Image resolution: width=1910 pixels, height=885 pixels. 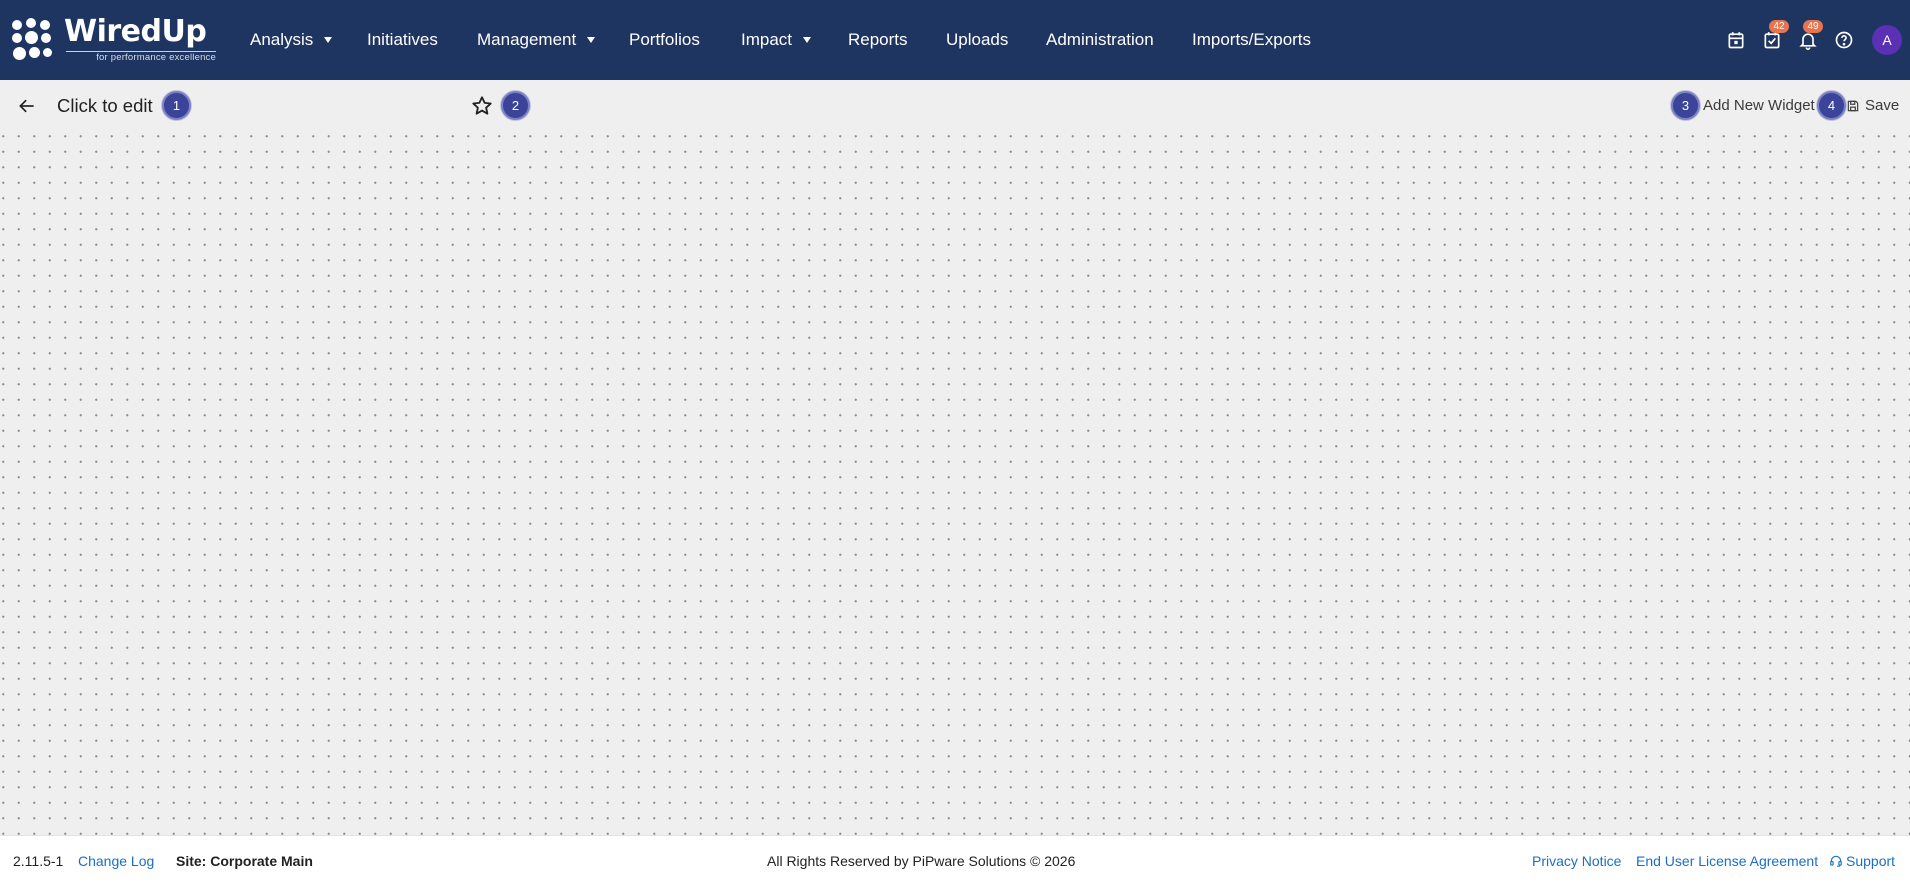 What do you see at coordinates (1685, 105) in the screenshot?
I see `step-marker-3: 3` at bounding box center [1685, 105].